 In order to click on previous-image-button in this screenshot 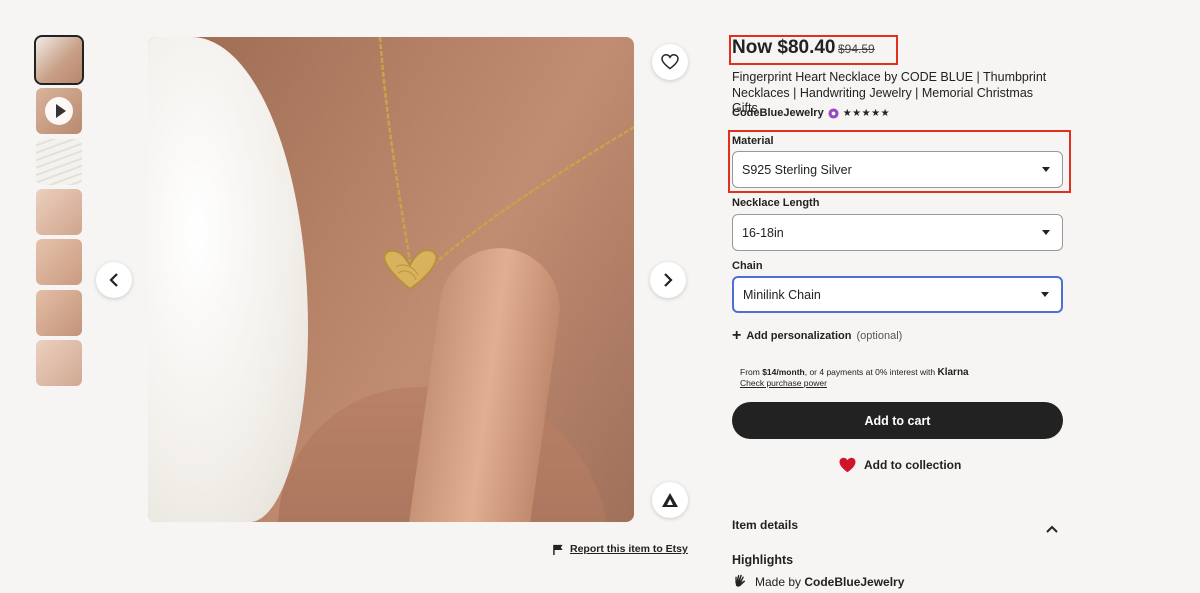, I will do `click(114, 280)`.